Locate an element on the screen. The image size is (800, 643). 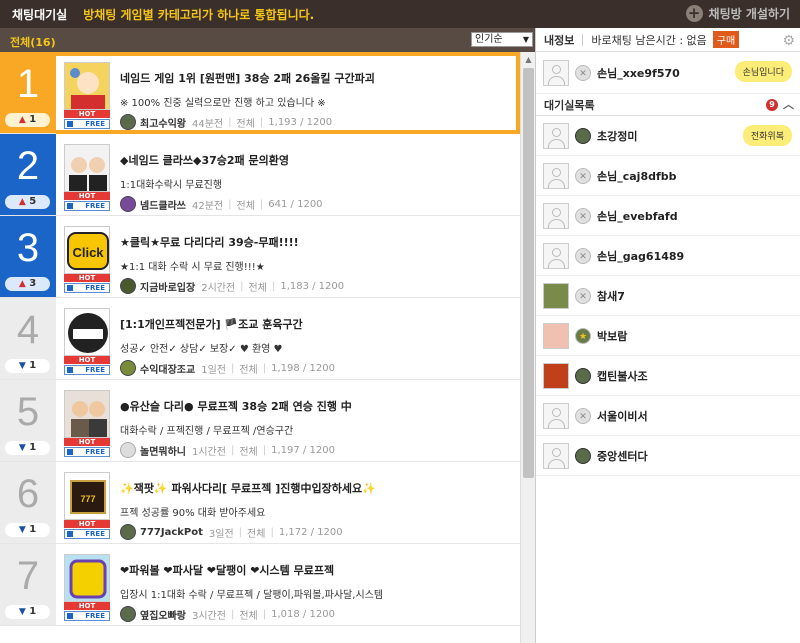
star-badge-icon: ★ is located at coordinates (583, 335).